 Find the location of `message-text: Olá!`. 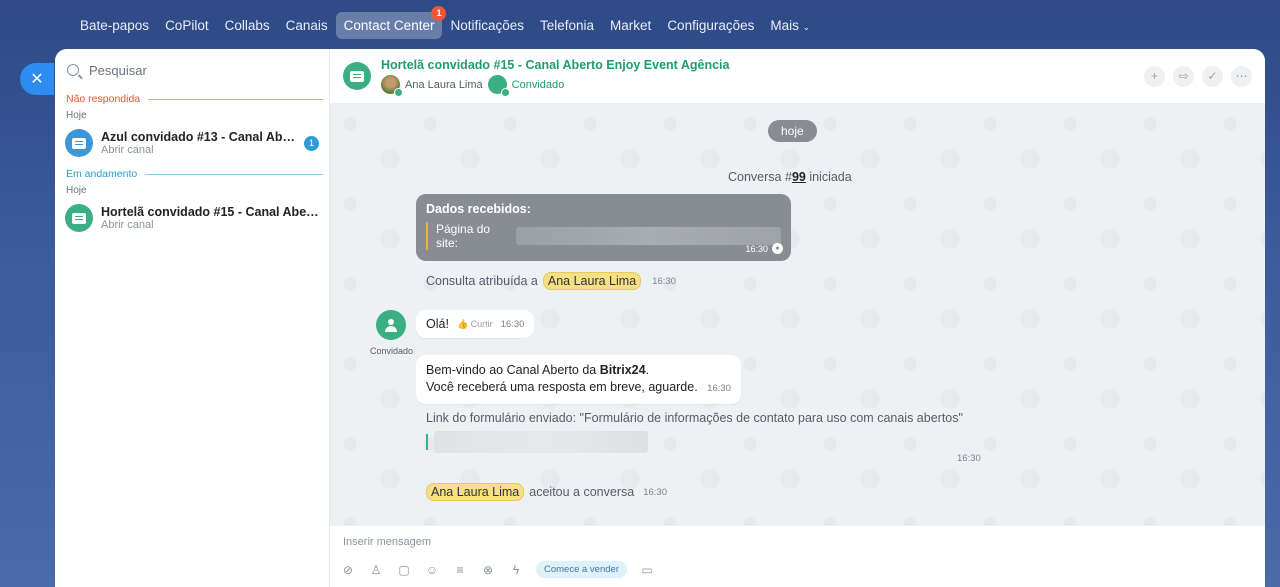

message-text: Olá! is located at coordinates (437, 324).